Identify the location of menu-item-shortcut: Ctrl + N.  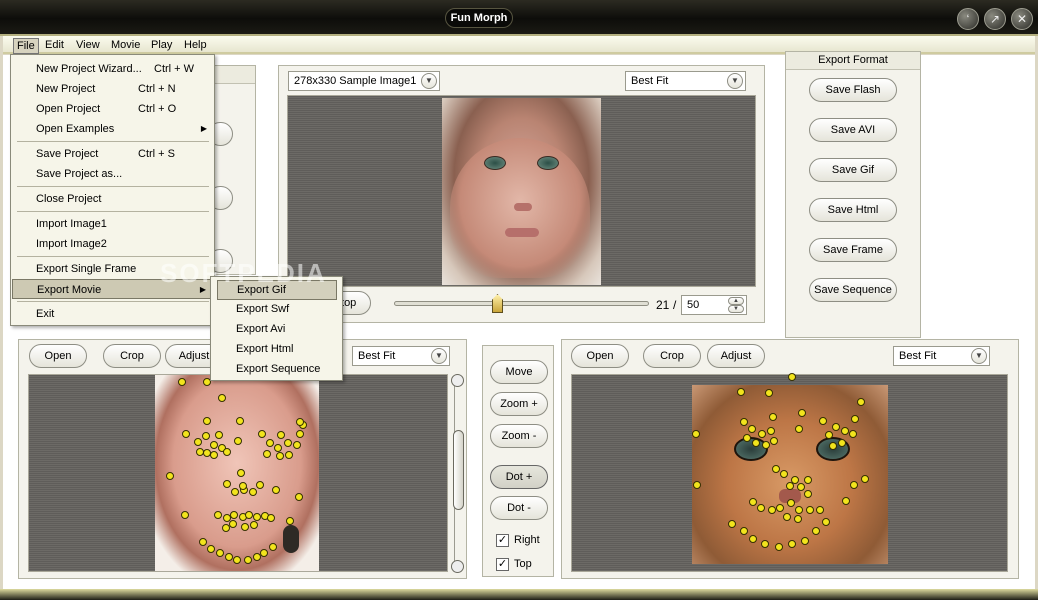
(157, 89).